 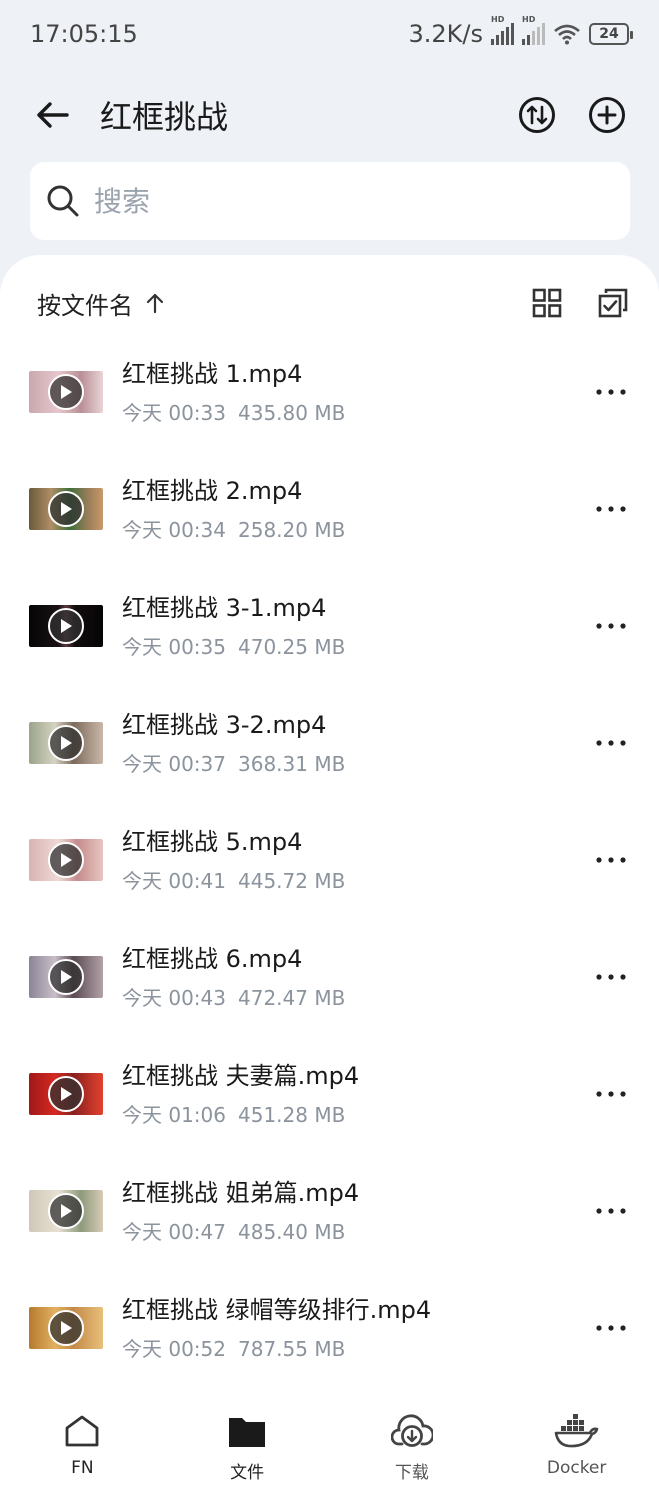 I want to click on app-header: 红框挑战, so click(x=329, y=115).